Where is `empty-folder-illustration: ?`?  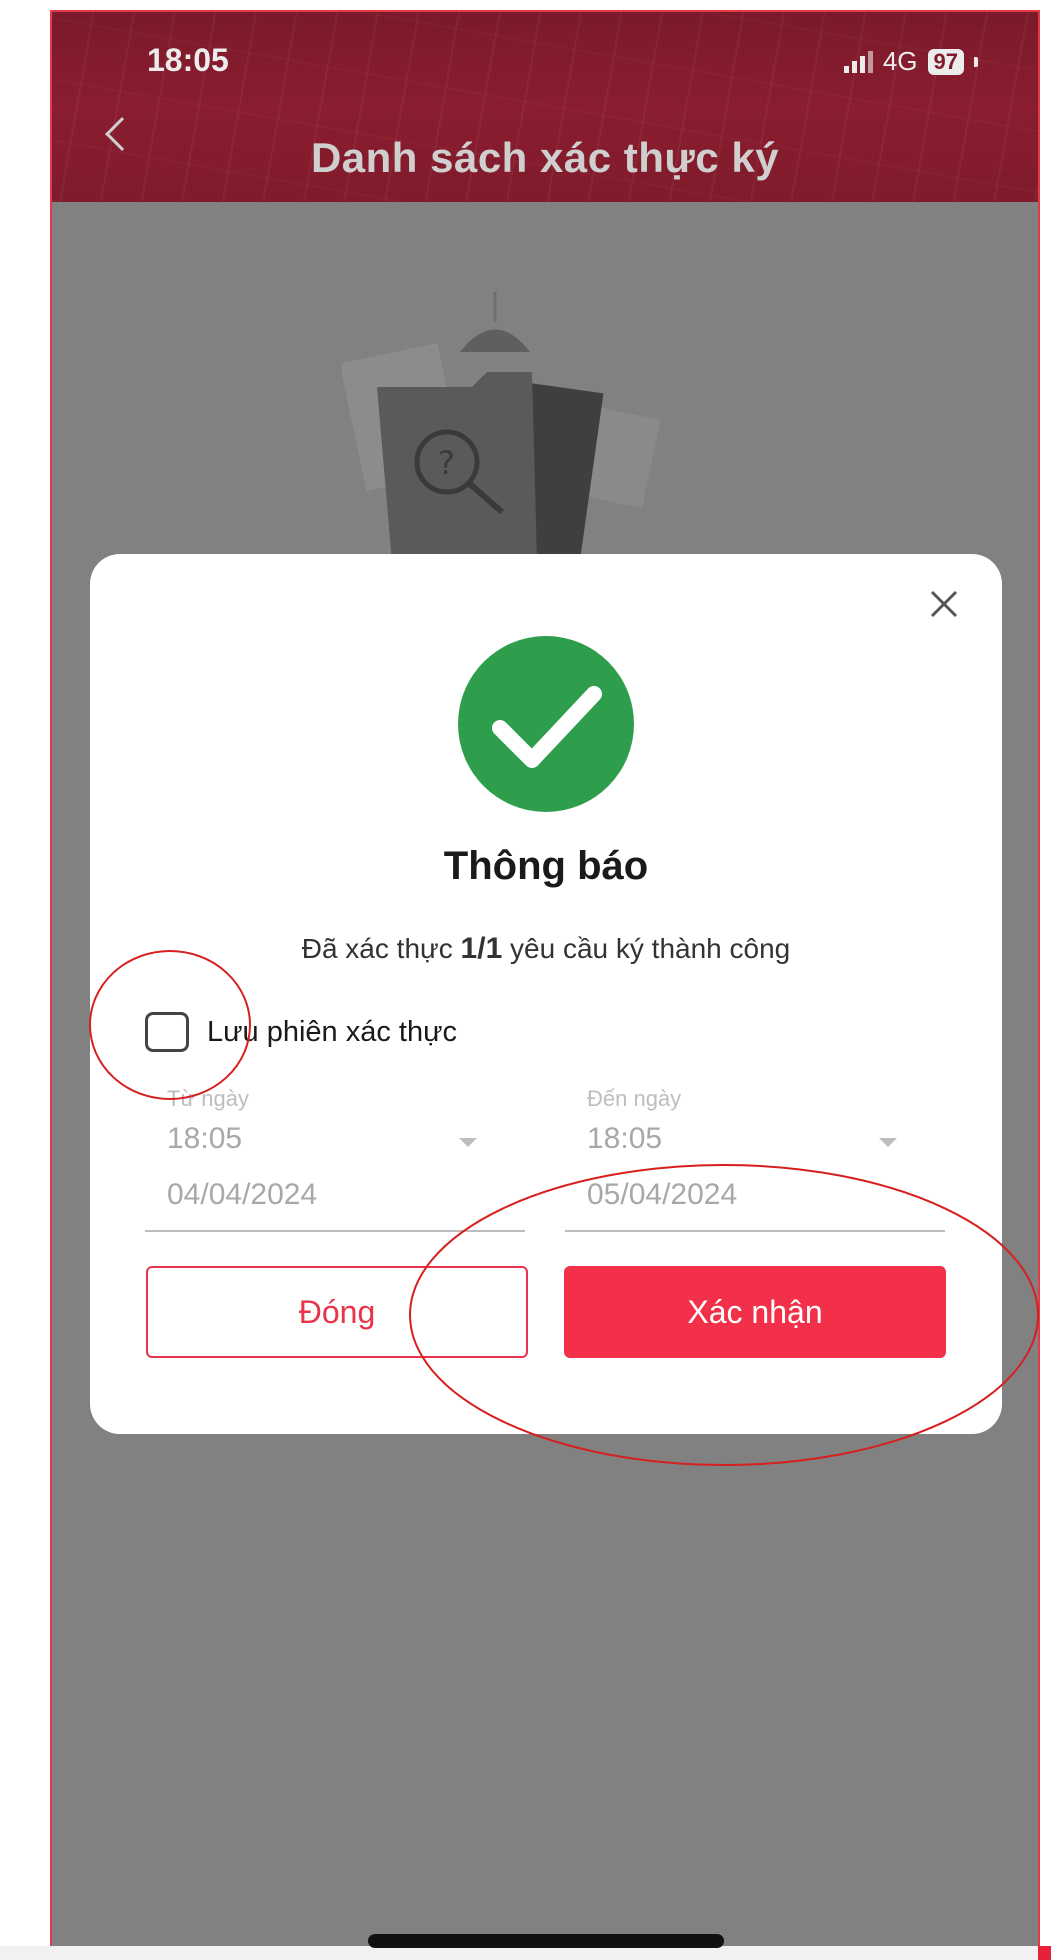
empty-folder-illustration: ? is located at coordinates (501, 427).